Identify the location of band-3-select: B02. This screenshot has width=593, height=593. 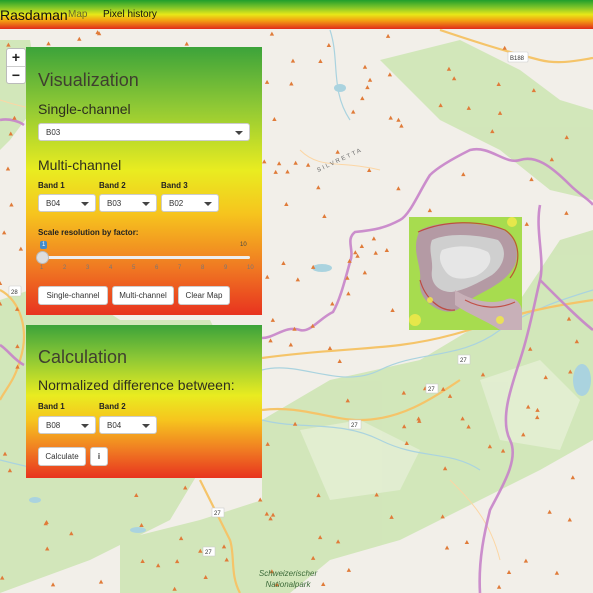
(190, 203).